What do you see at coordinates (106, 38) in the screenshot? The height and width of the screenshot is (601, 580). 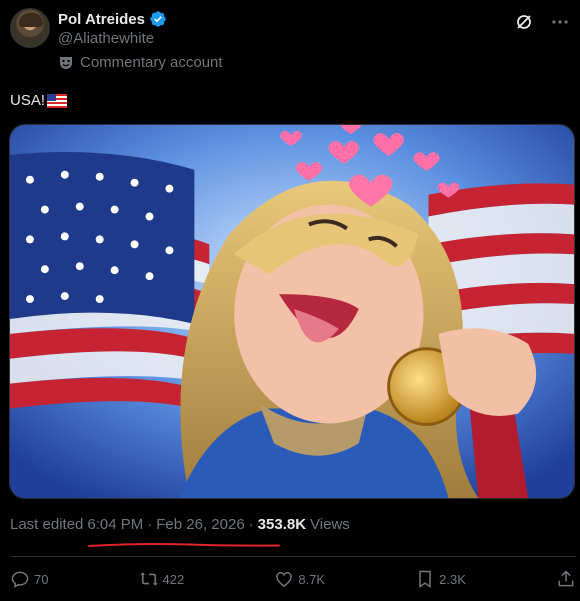 I see `author-handle: @Aliathewhite` at bounding box center [106, 38].